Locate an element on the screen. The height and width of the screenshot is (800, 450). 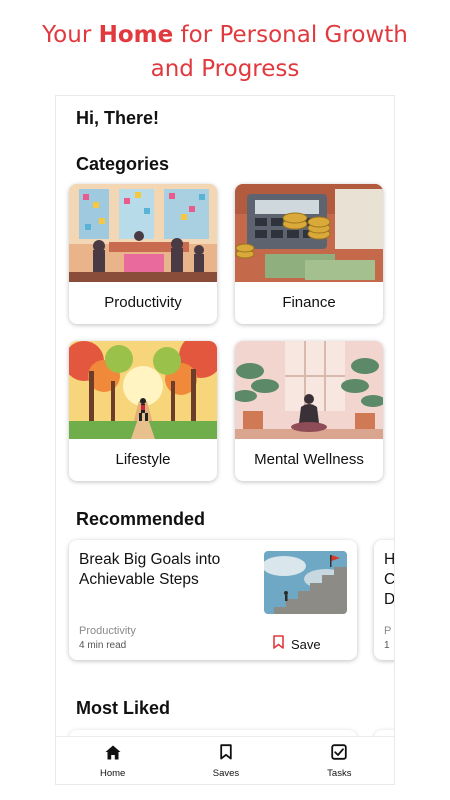
category-card-mental-wellness: Mental Wellness is located at coordinates (309, 411).